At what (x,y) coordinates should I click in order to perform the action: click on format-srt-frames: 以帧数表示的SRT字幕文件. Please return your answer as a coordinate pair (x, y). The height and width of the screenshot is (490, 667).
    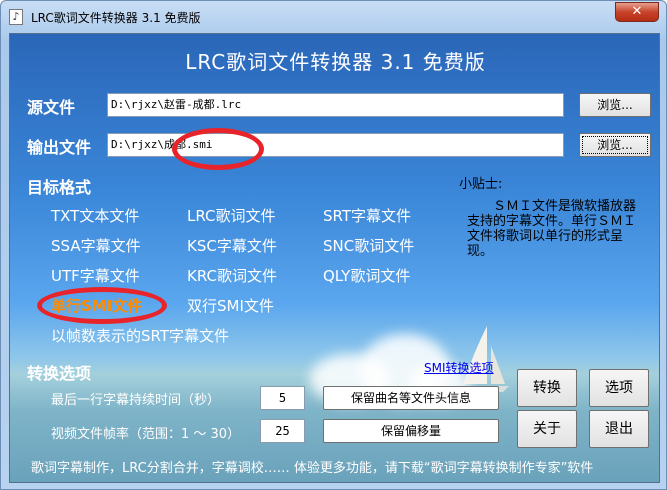
    Looking at the image, I should click on (140, 335).